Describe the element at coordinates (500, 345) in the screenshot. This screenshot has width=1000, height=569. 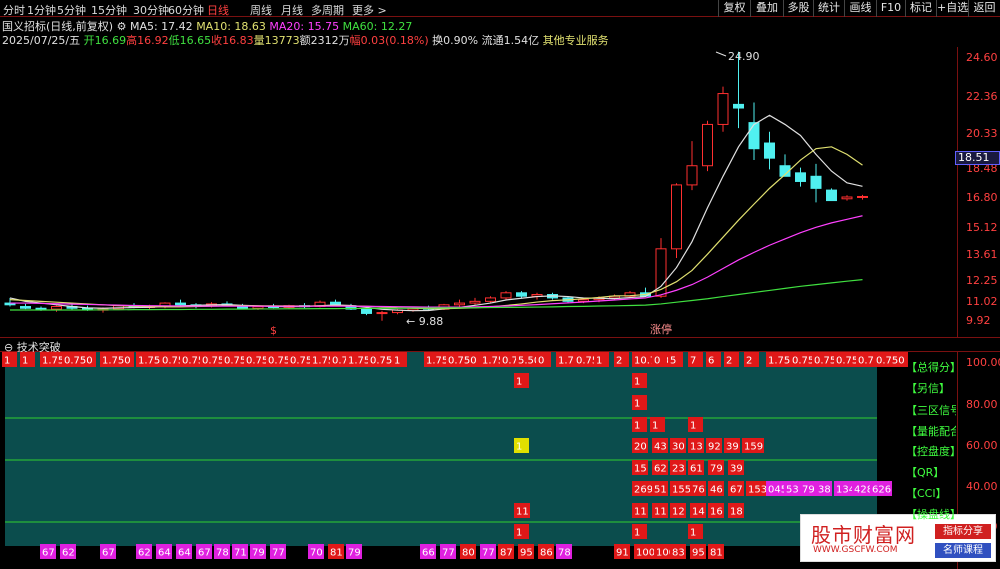
I see `indicator-header: ⊖ 技术突破` at that location.